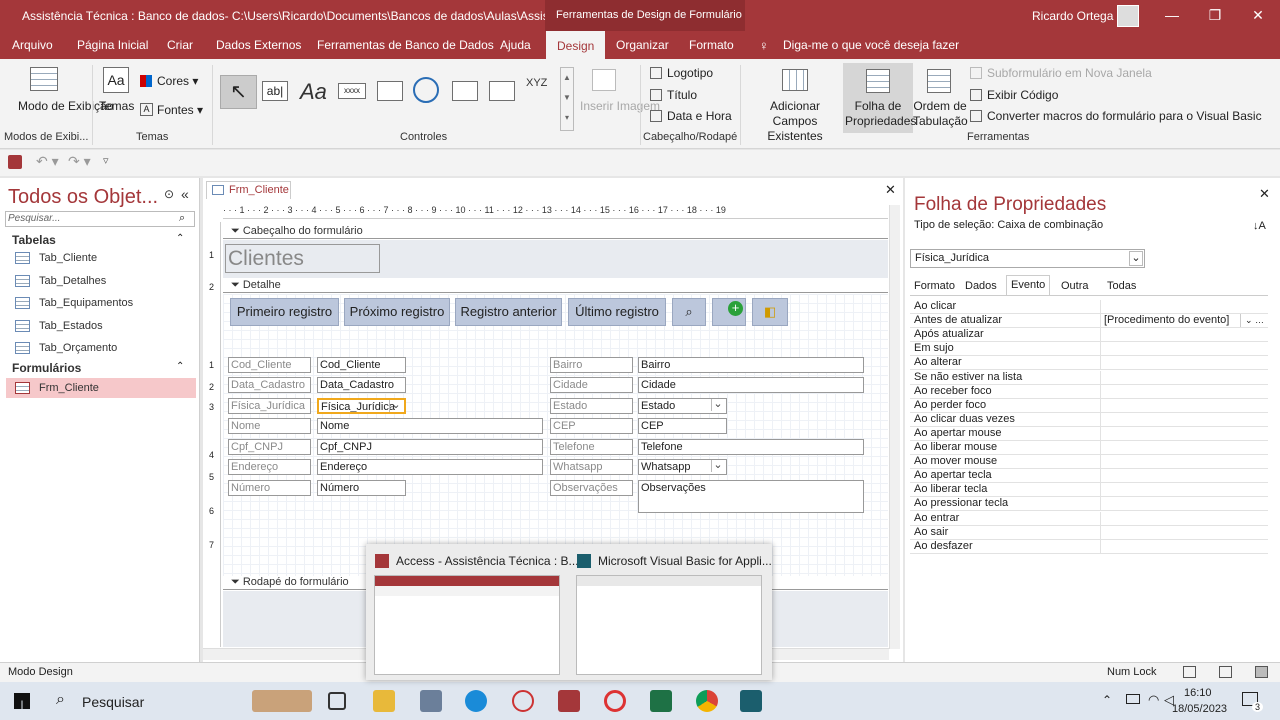 The height and width of the screenshot is (720, 1280). Describe the element at coordinates (894, 427) in the screenshot. I see `vertical-scrollbar` at that location.